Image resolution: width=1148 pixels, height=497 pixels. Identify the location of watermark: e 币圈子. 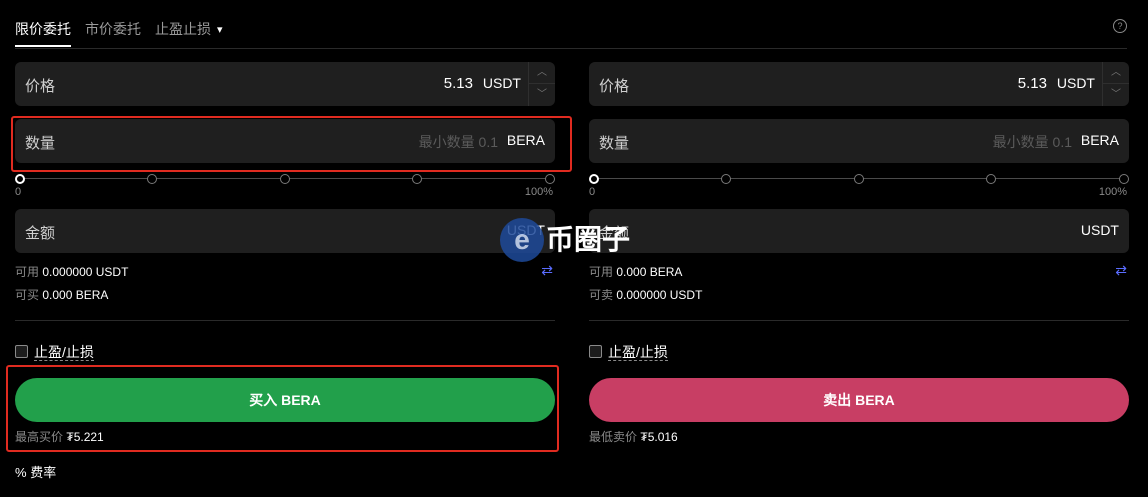
(565, 240).